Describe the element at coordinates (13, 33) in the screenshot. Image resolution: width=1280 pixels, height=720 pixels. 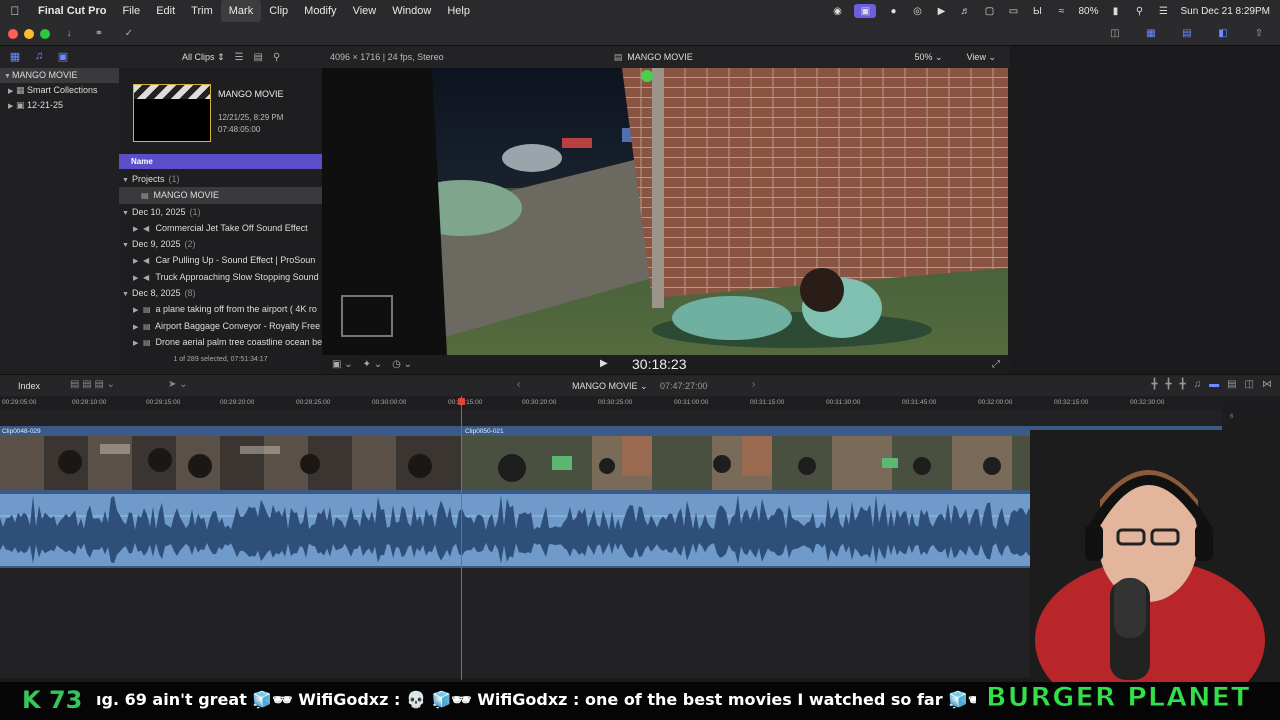
I see `close-window-button` at that location.